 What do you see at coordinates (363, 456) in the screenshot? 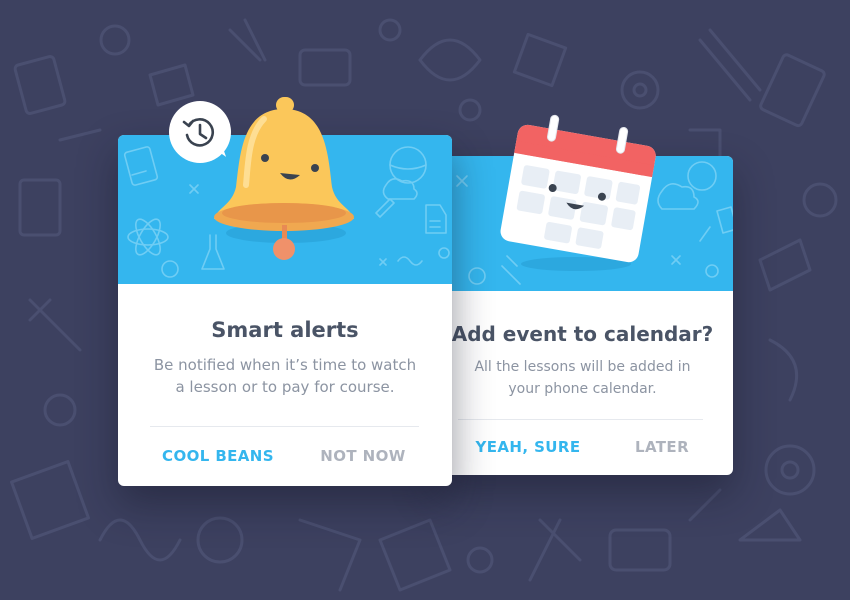
I see `not-now-button: NOT NOW` at bounding box center [363, 456].